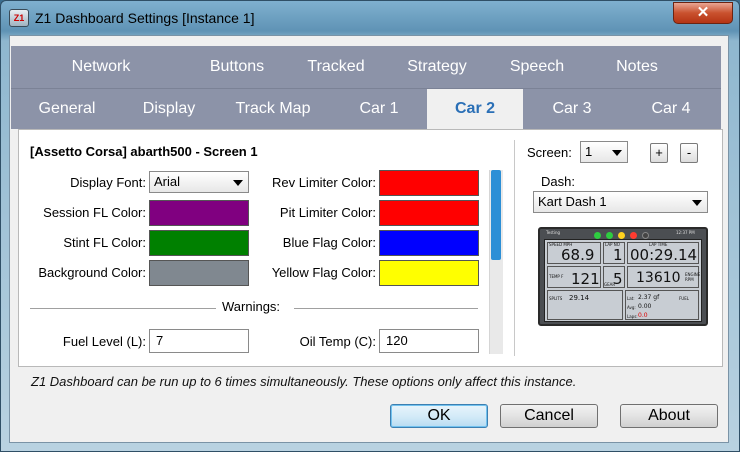  What do you see at coordinates (67, 109) in the screenshot?
I see `tab-general: General` at bounding box center [67, 109].